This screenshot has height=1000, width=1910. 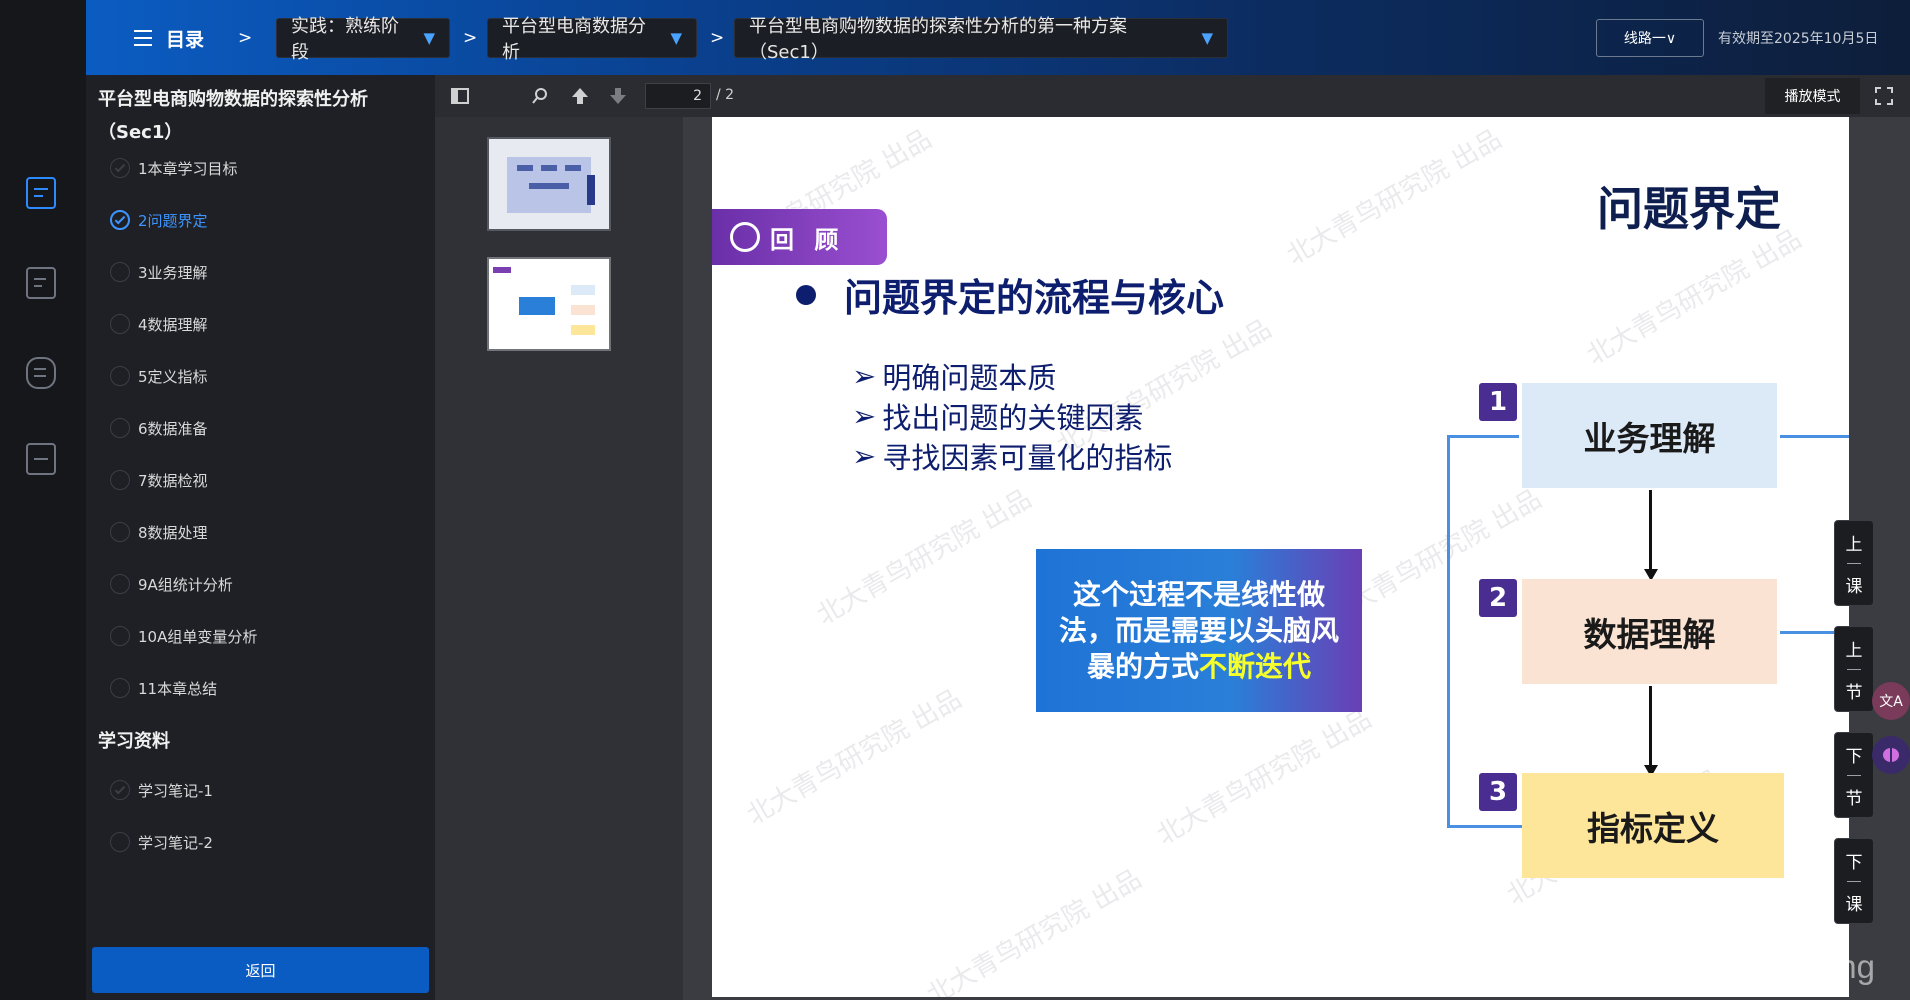 I want to click on sidebar-item-notes-1: 学习笔记-1, so click(x=161, y=790).